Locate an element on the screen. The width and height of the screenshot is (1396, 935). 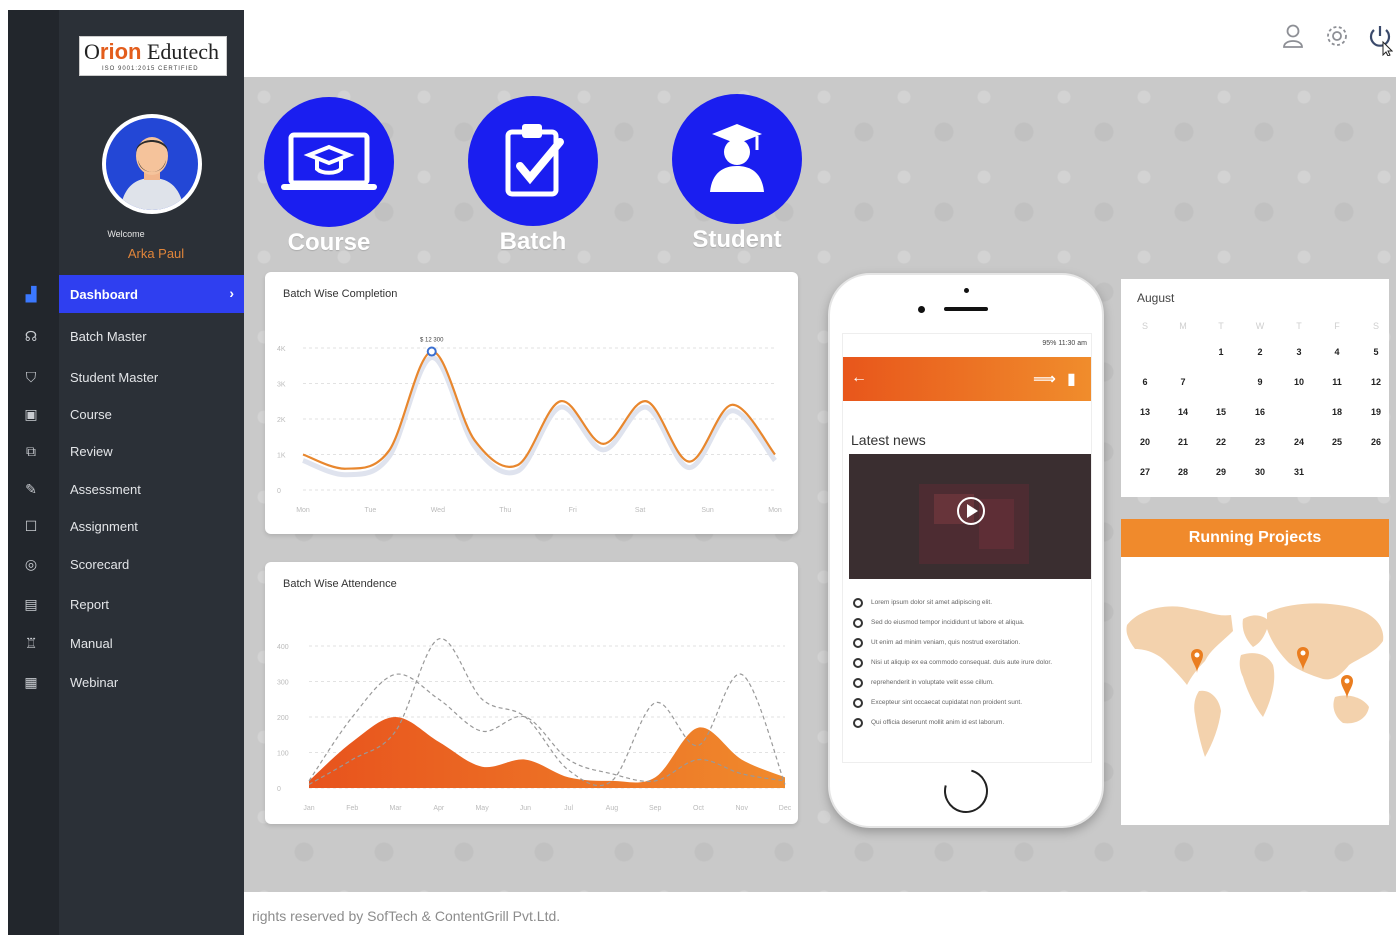
calendar-day: 6 is located at coordinates (1145, 382).